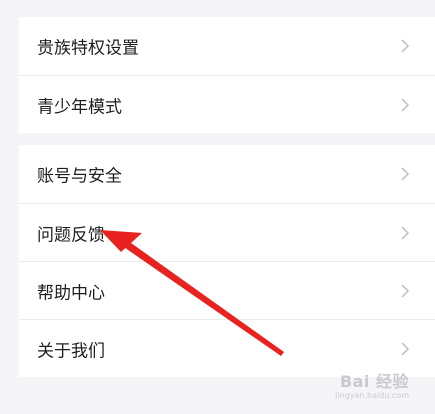  What do you see at coordinates (227, 290) in the screenshot?
I see `setting-row-help-center: 帮助中心` at bounding box center [227, 290].